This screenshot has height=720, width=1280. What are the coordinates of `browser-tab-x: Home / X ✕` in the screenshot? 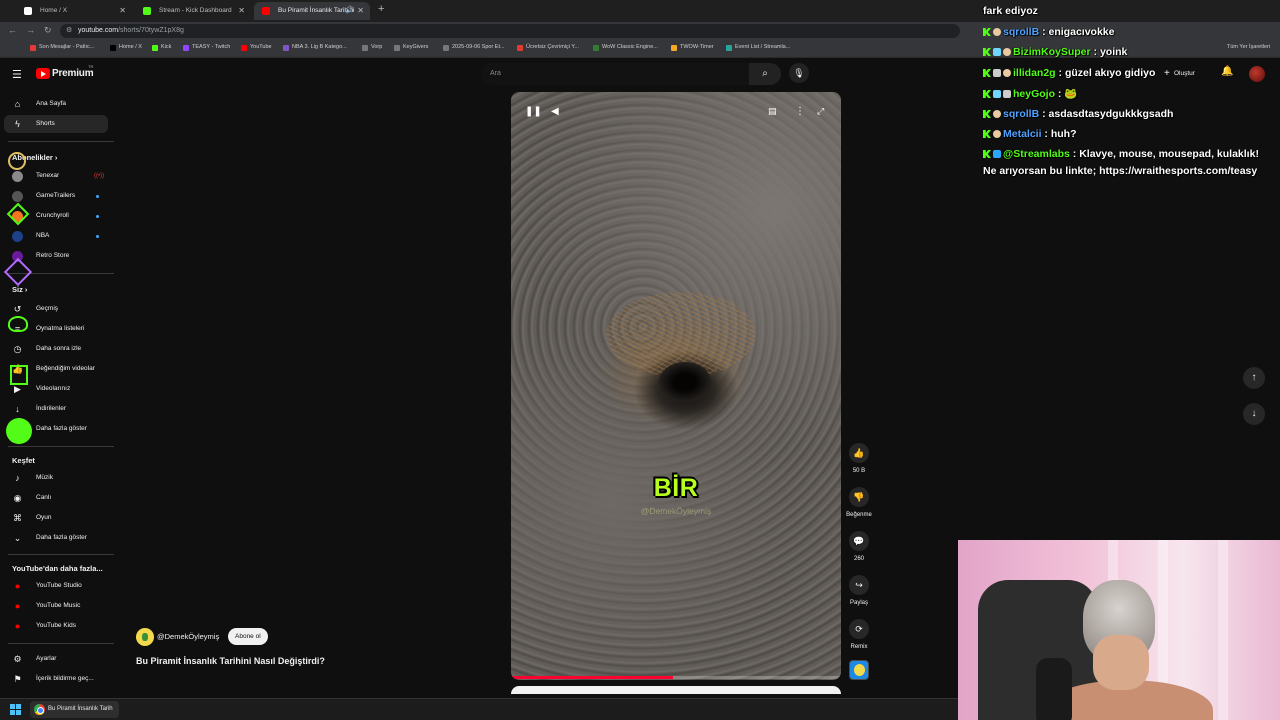 It's located at (74, 11).